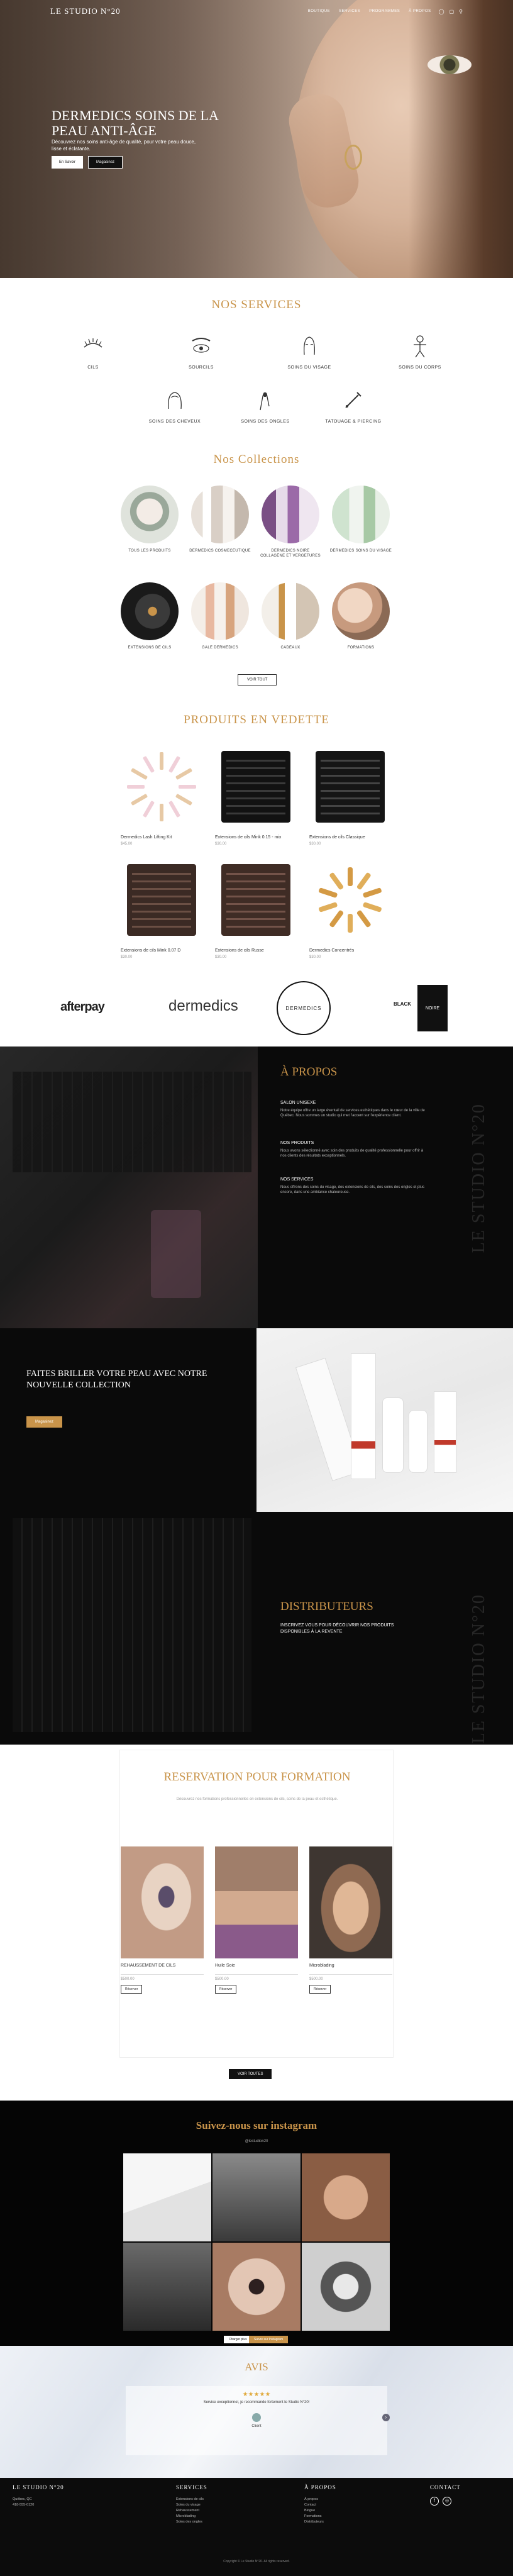 Image resolution: width=513 pixels, height=2576 pixels. I want to click on product-card: Extensions de cils Classique $30.00, so click(350, 796).